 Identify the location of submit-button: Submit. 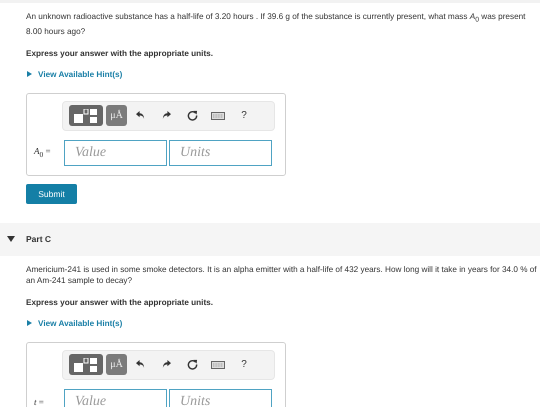
(51, 194).